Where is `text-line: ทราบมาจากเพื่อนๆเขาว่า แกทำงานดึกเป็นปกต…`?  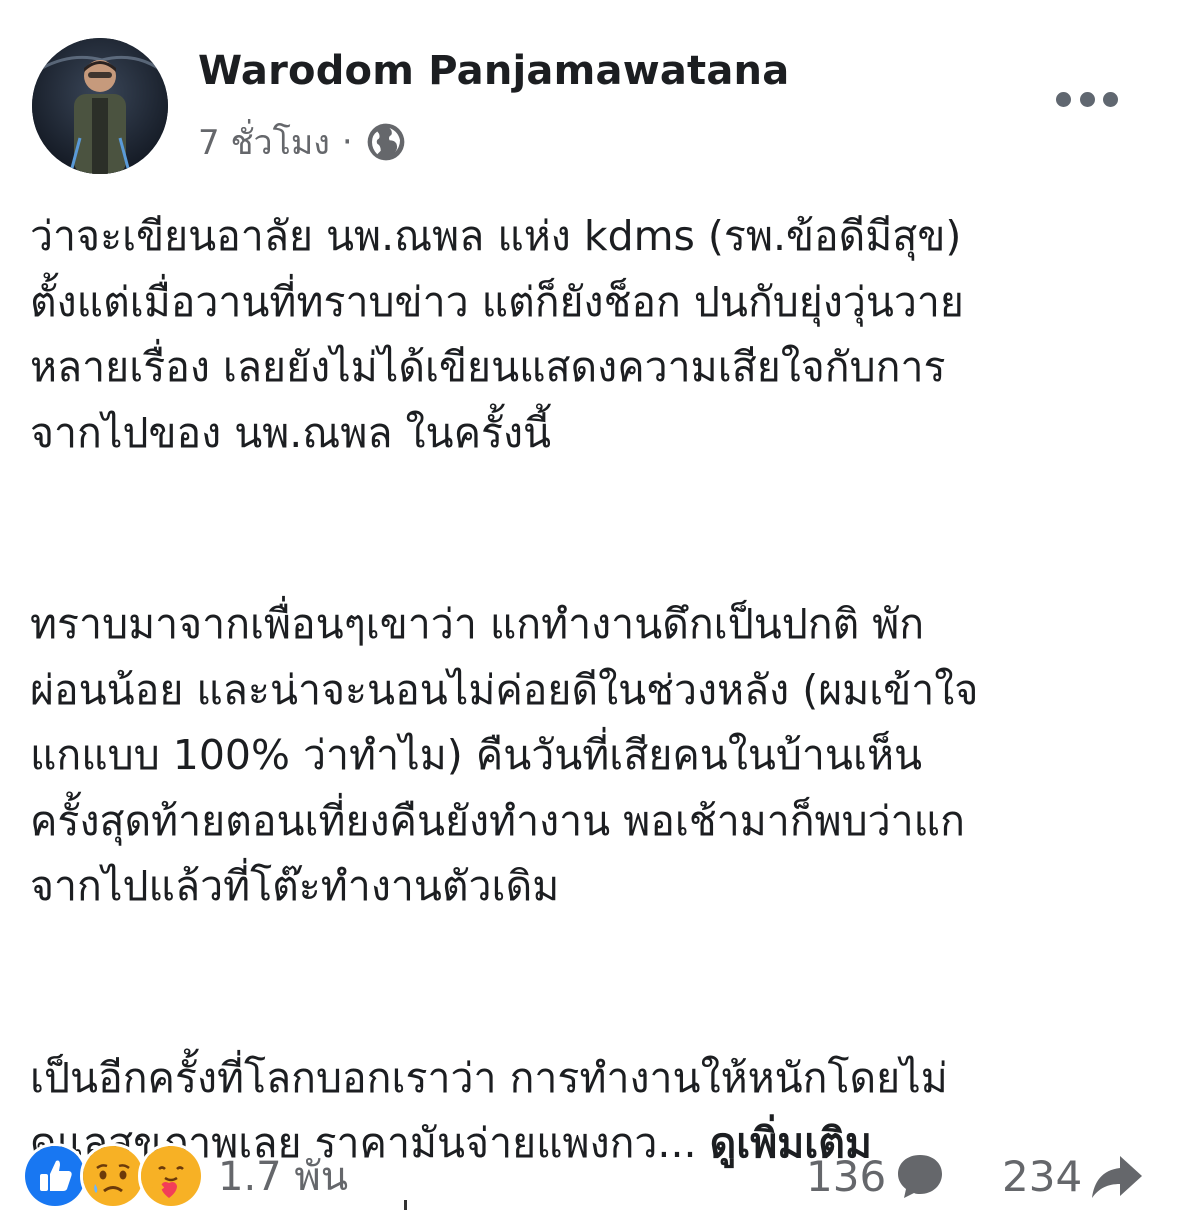 text-line: ทราบมาจากเพื่อนๆเขาว่า แกทำงานดึกเป็นปกต… is located at coordinates (477, 624).